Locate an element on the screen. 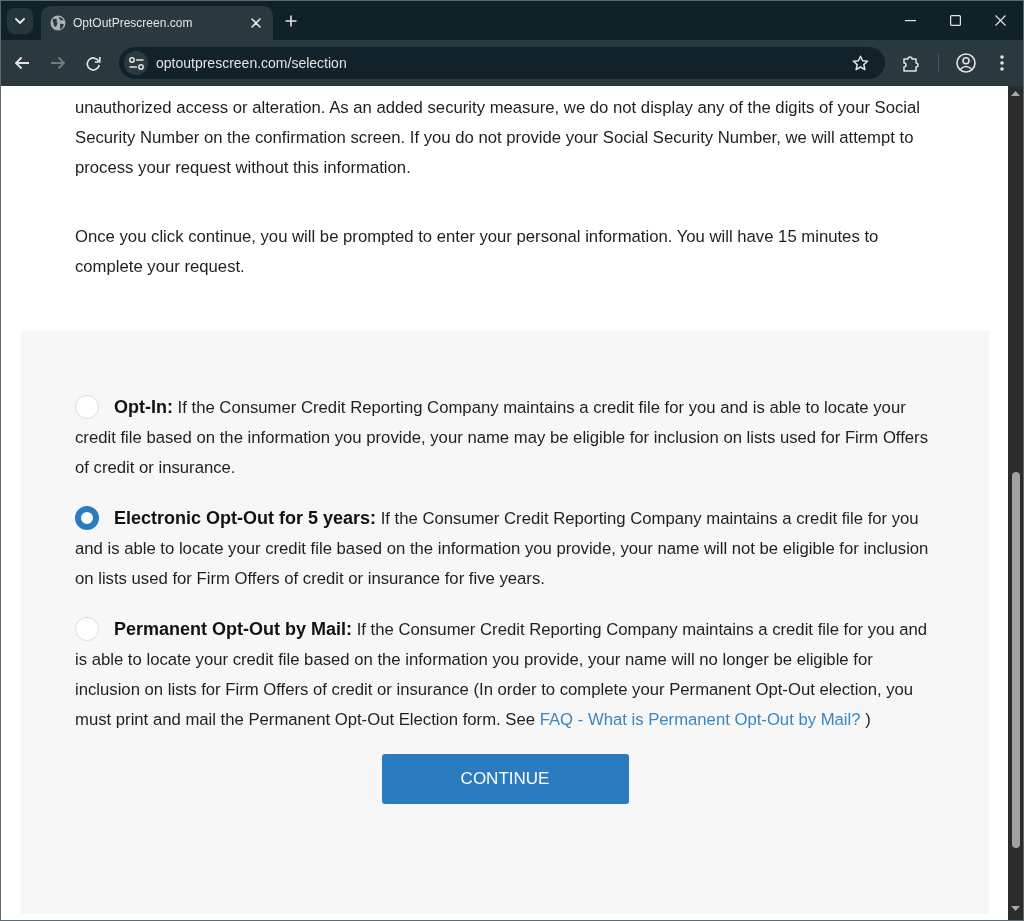 This screenshot has height=921, width=1024. chevron-down-icon is located at coordinates (20, 20).